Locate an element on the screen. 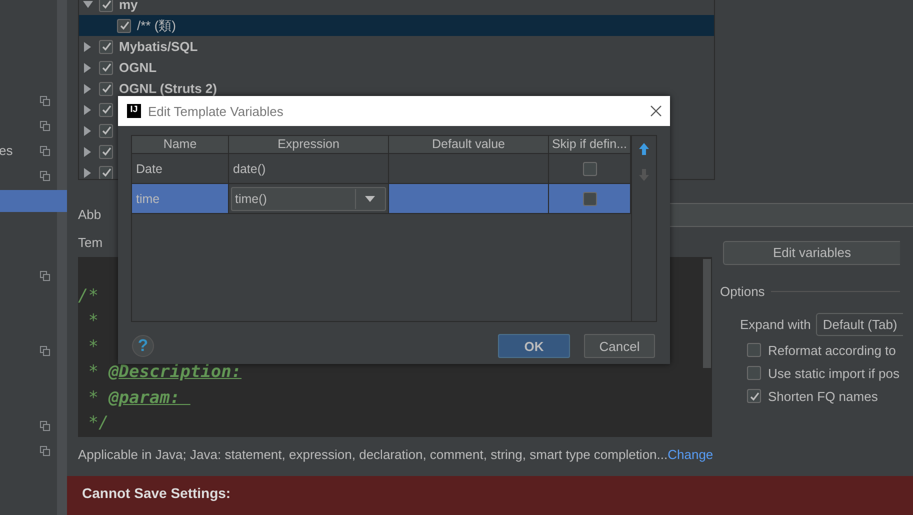  template-group: Mybatis/SQL is located at coordinates (158, 46).